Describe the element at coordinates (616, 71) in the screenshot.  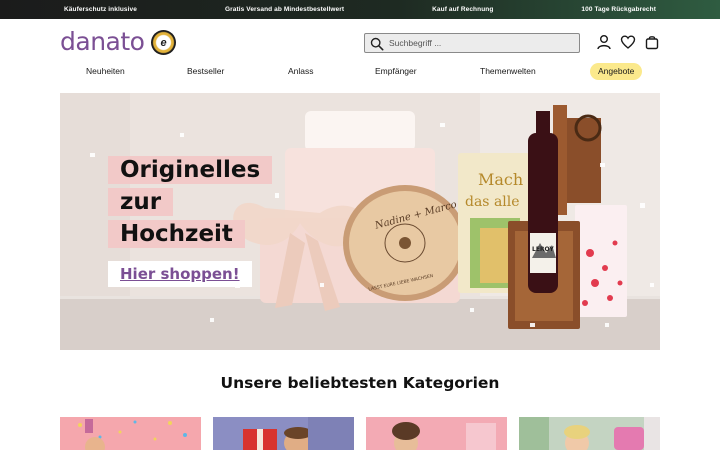
I see `nav-item-angebote: Angebote` at that location.